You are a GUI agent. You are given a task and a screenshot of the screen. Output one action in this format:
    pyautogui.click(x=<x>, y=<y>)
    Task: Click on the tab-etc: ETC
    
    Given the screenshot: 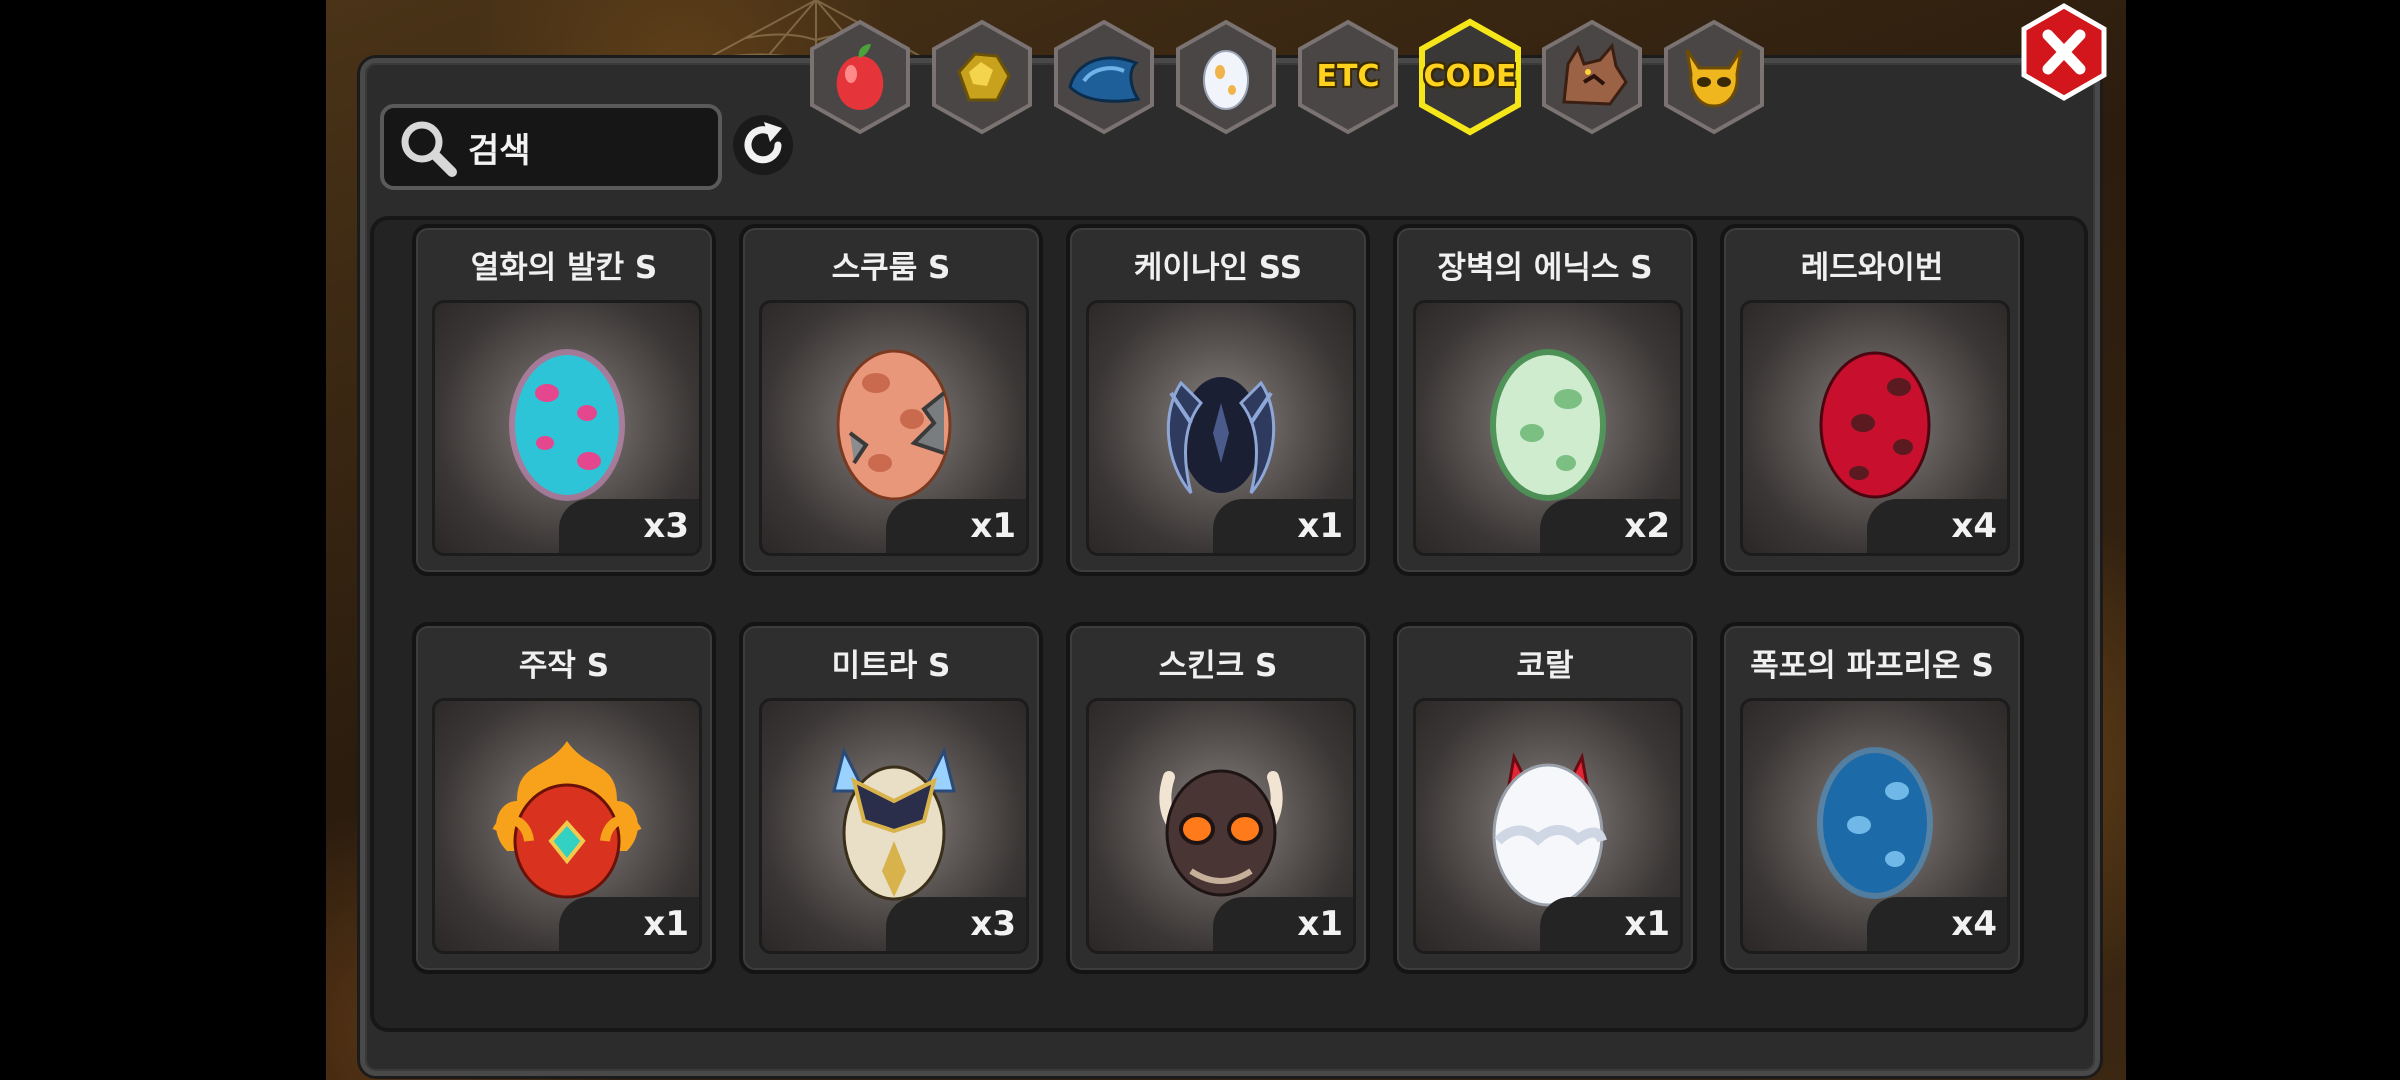 What is the action you would take?
    pyautogui.click(x=1348, y=77)
    